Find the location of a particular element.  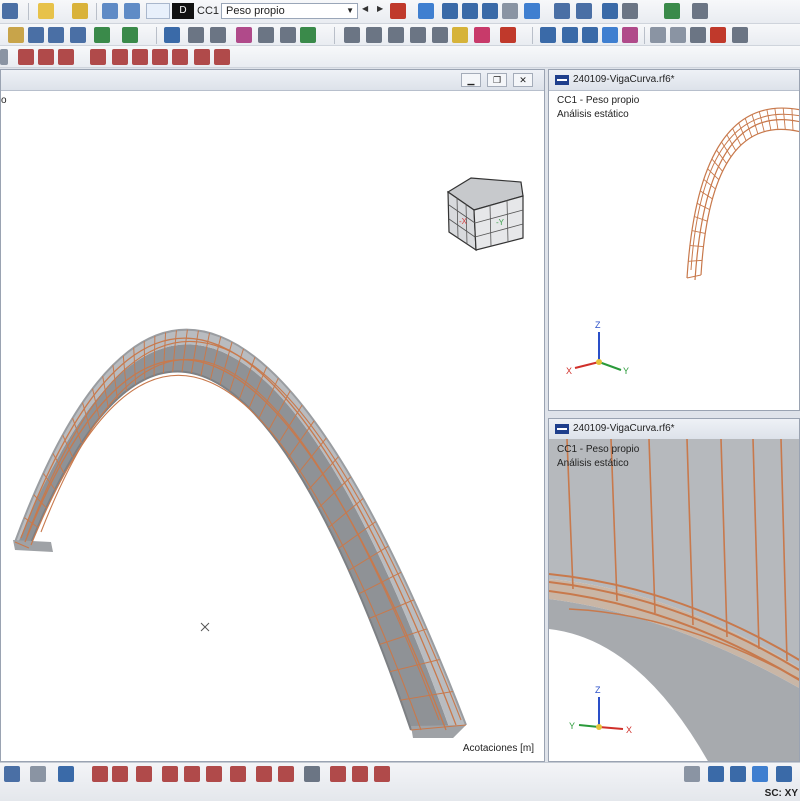

rebar-8-icon is located at coordinates (180, 57).